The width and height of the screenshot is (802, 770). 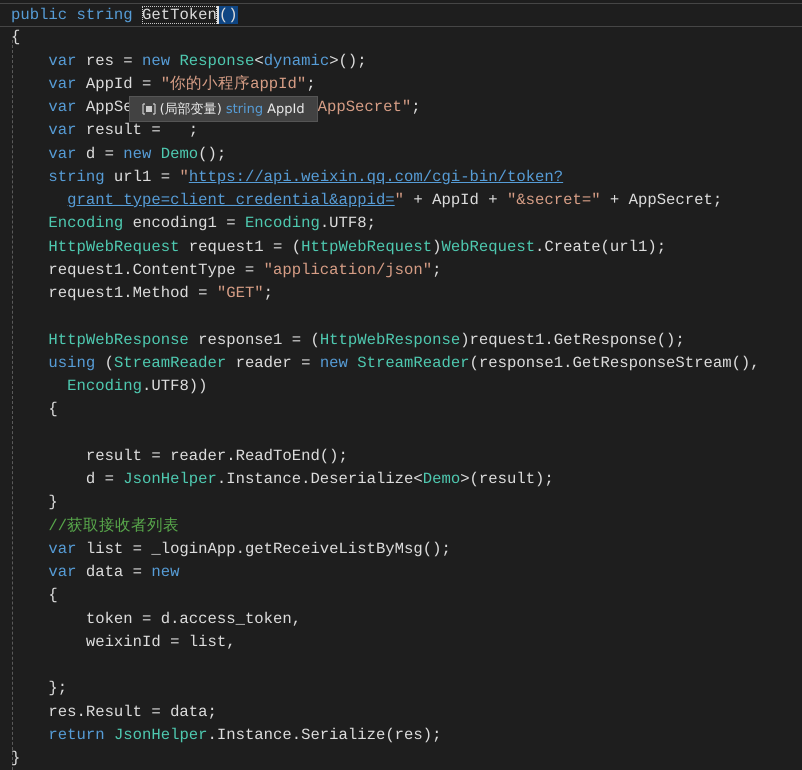 I want to click on code-line: AppSecret";, so click(x=369, y=107).